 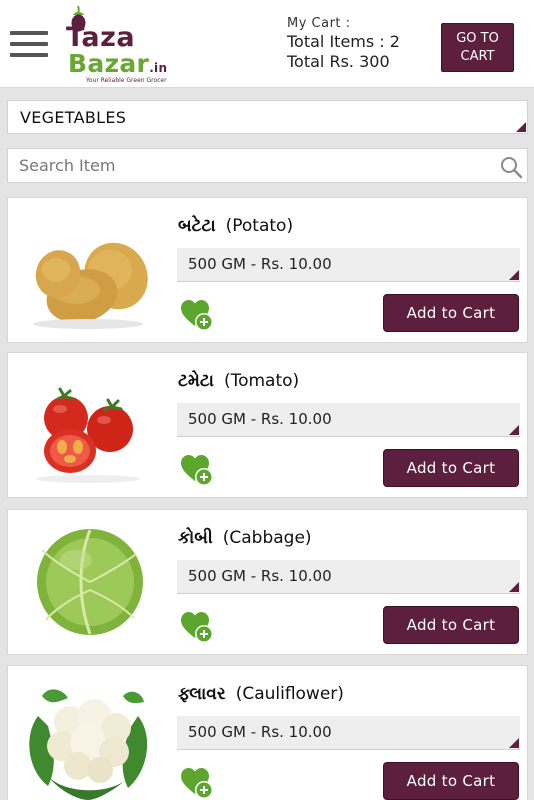 I want to click on product-name: કોબી (Cabbage), so click(x=245, y=538).